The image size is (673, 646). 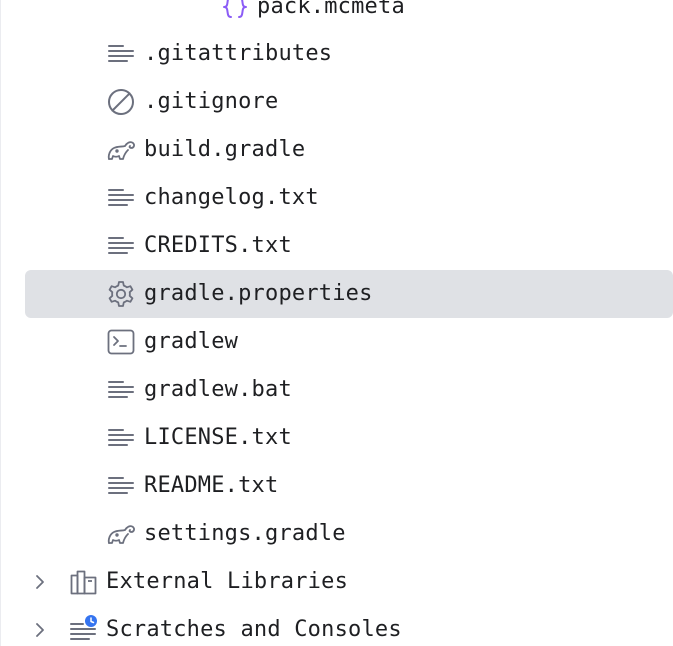 What do you see at coordinates (336, 486) in the screenshot?
I see `tree-item-readme-txt: README.txt` at bounding box center [336, 486].